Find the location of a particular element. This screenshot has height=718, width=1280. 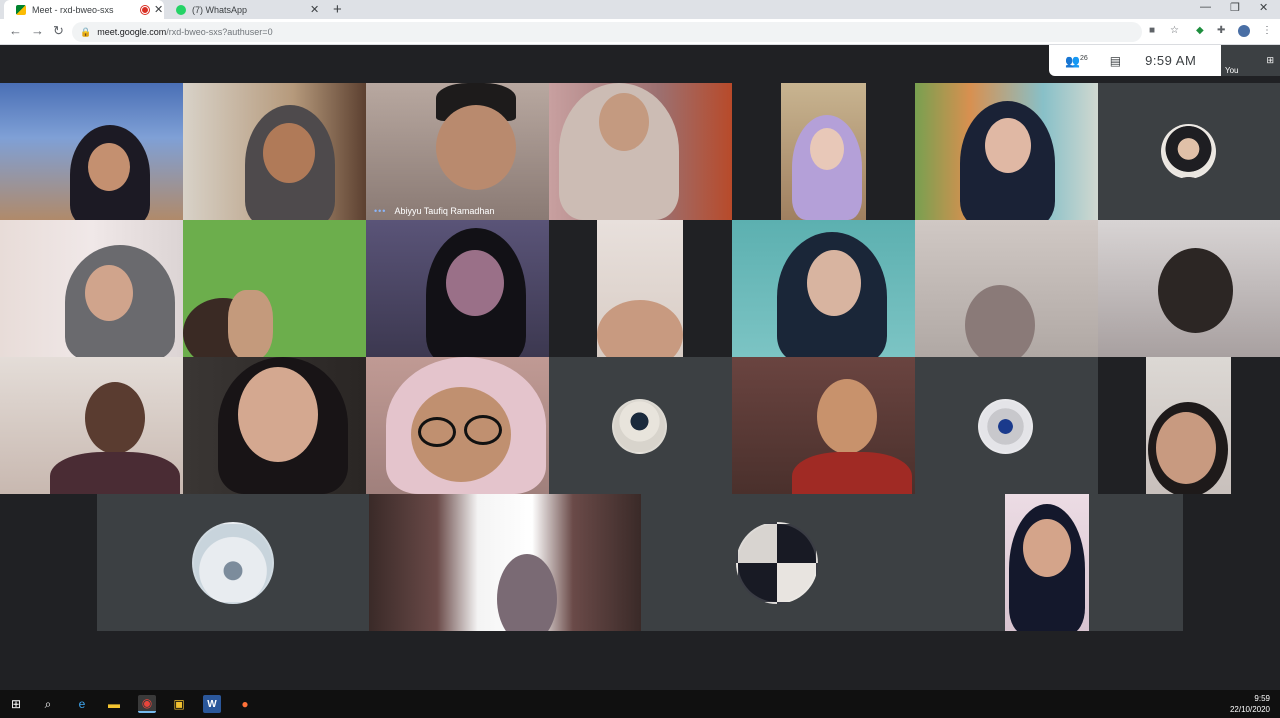

meet-favicon-icon is located at coordinates (21, 9).